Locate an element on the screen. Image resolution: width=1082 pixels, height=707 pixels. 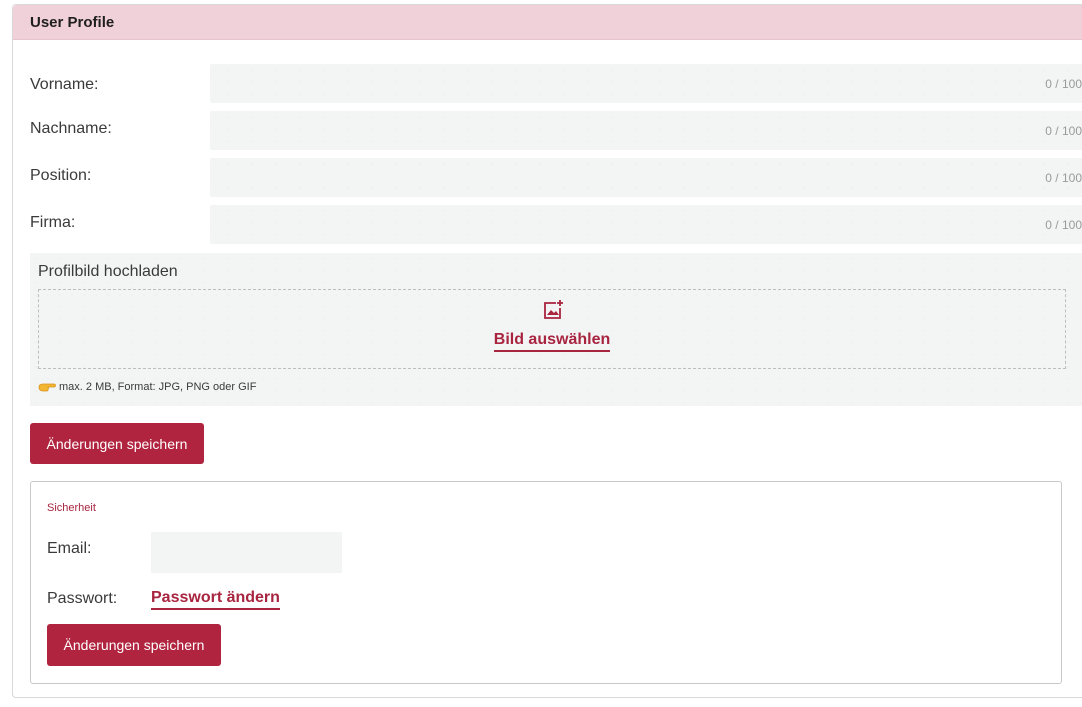
firma-char-counter: 0 / 100 is located at coordinates (1063, 225).